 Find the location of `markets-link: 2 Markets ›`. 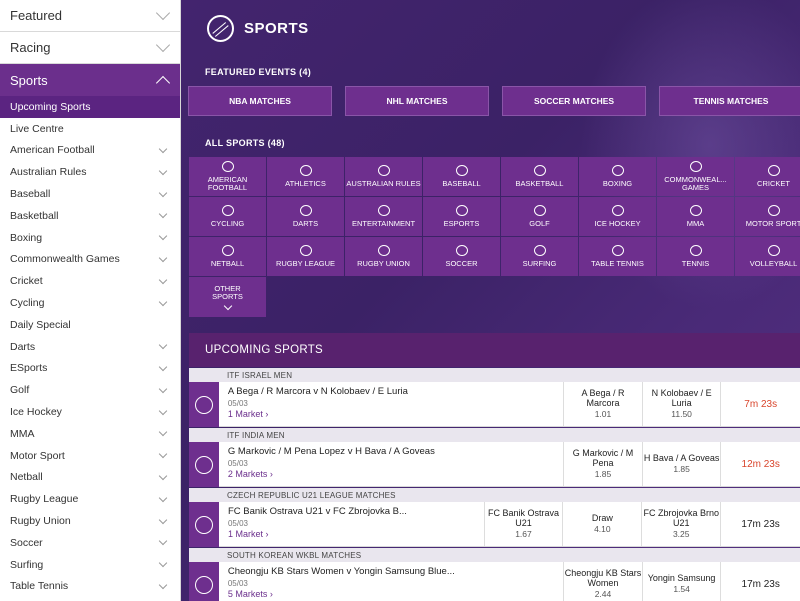

markets-link: 2 Markets › is located at coordinates (395, 474).